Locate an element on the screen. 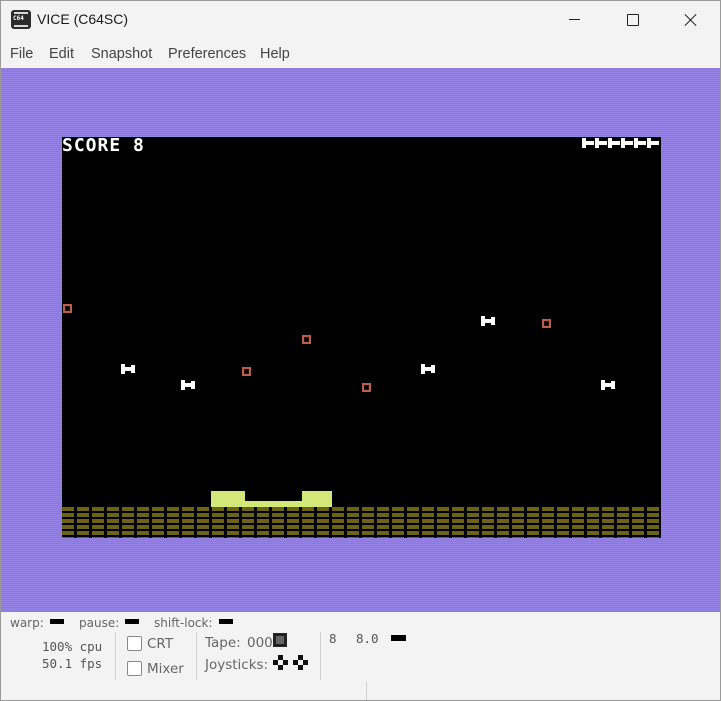 This screenshot has height=701, width=721. maximize-button is located at coordinates (633, 20).